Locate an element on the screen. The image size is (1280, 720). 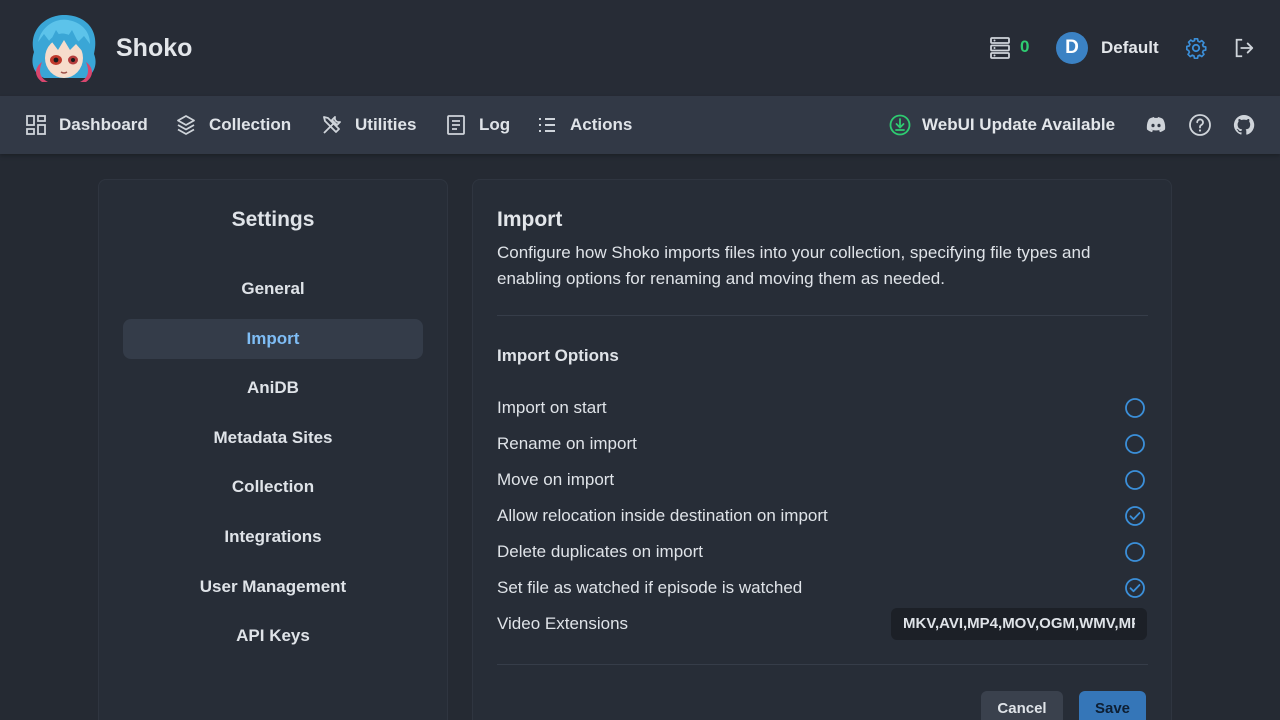
nav-label: Dashboard is located at coordinates (103, 124).